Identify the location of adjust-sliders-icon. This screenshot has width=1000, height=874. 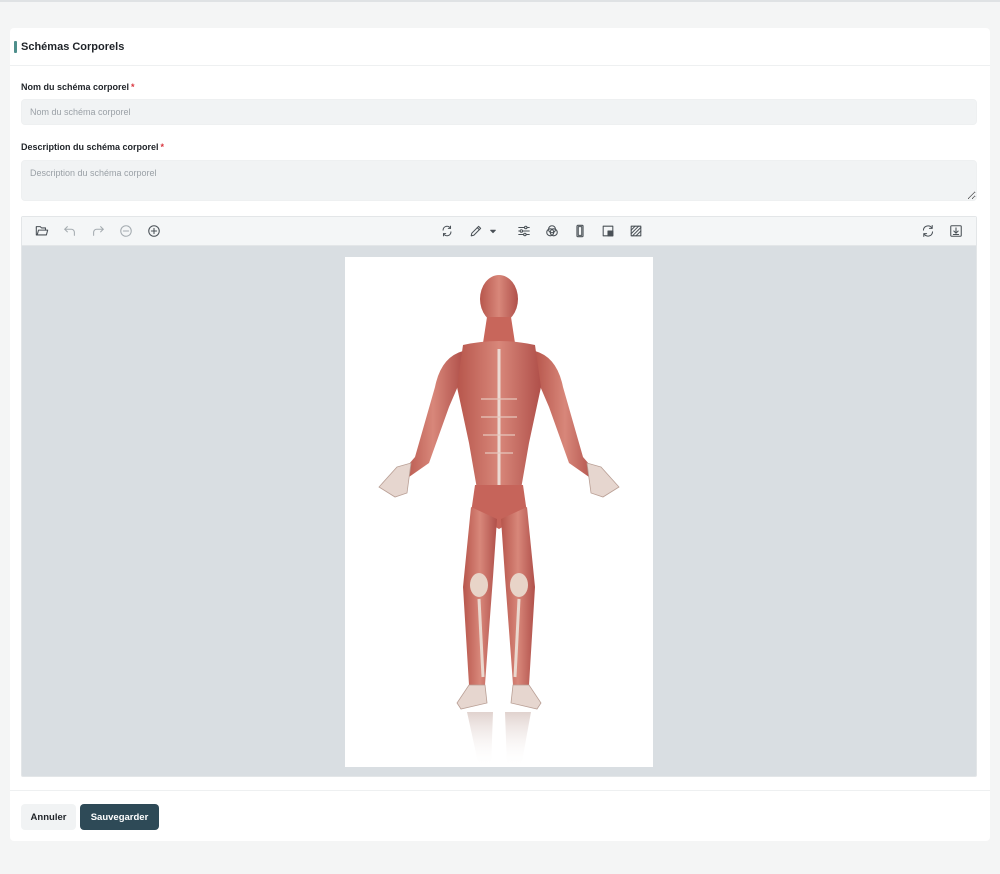
(524, 231).